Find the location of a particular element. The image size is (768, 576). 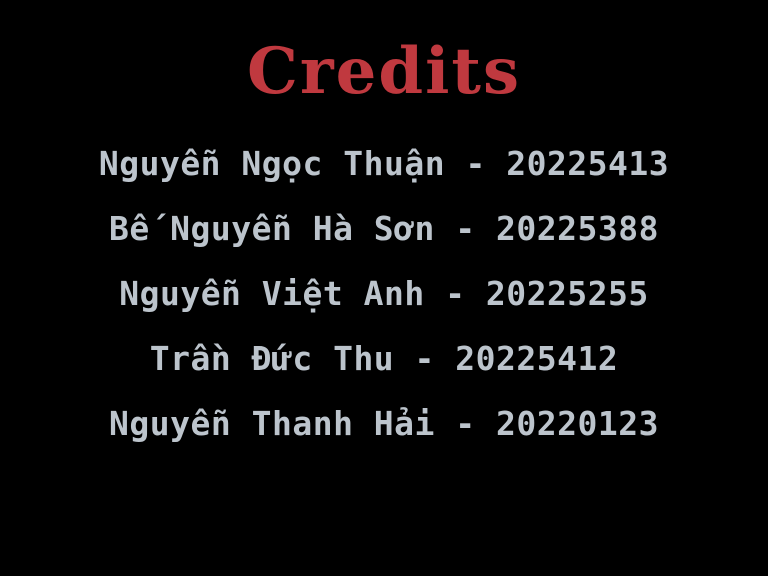

credits-title: Credits is located at coordinates (384, 71).